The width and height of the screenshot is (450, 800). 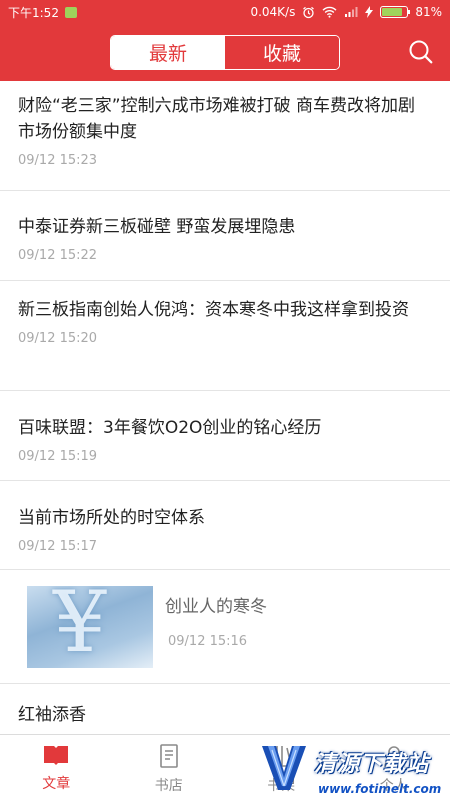 I want to click on list-item-with-image: ¥ 创业人的寒冬 09/12 15:16, so click(x=225, y=627).